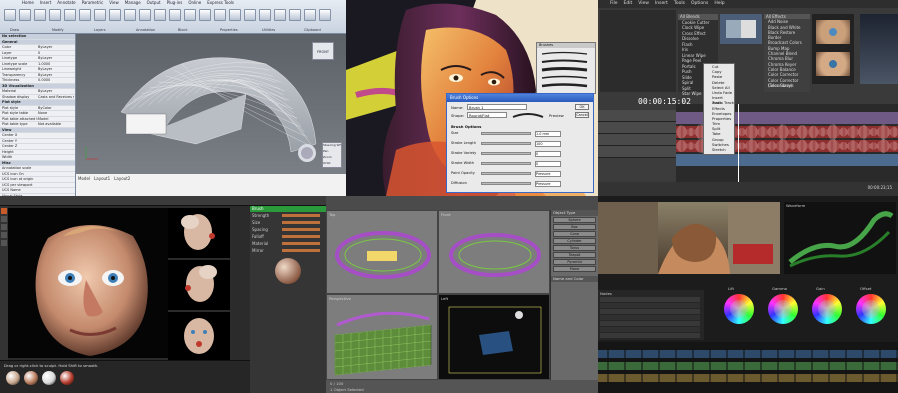 The height and width of the screenshot is (393, 898). What do you see at coordinates (679, 4) in the screenshot?
I see `menu-item: Tools` at bounding box center [679, 4].